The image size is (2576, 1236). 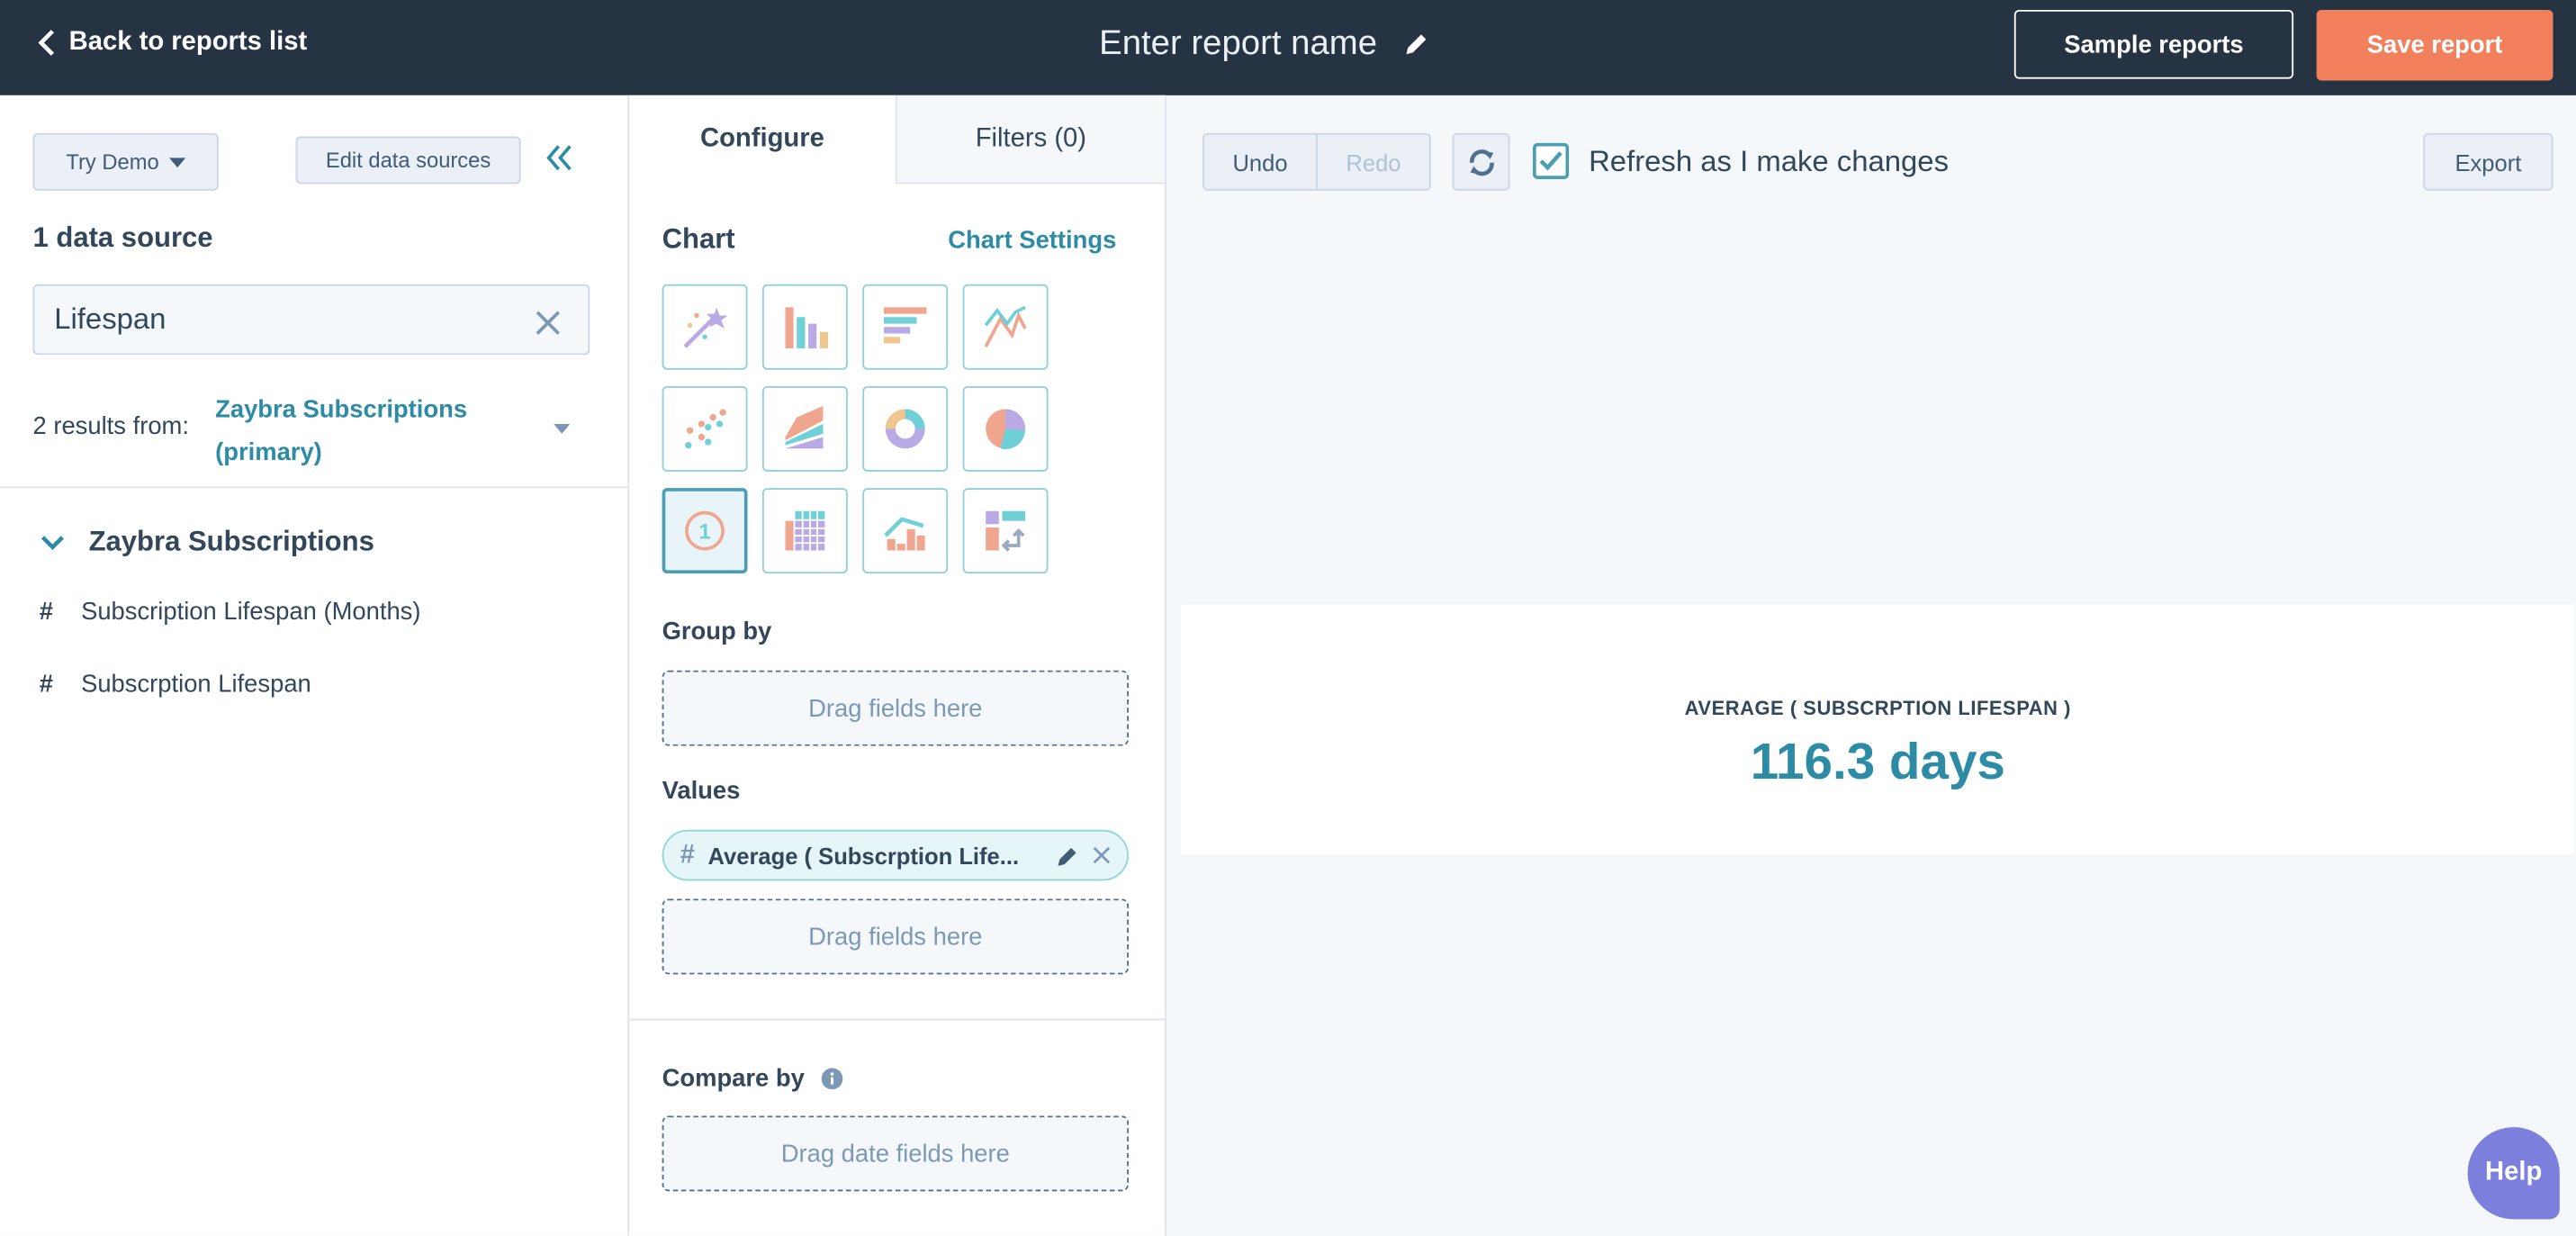 I want to click on chart-type-pivot-table, so click(x=804, y=531).